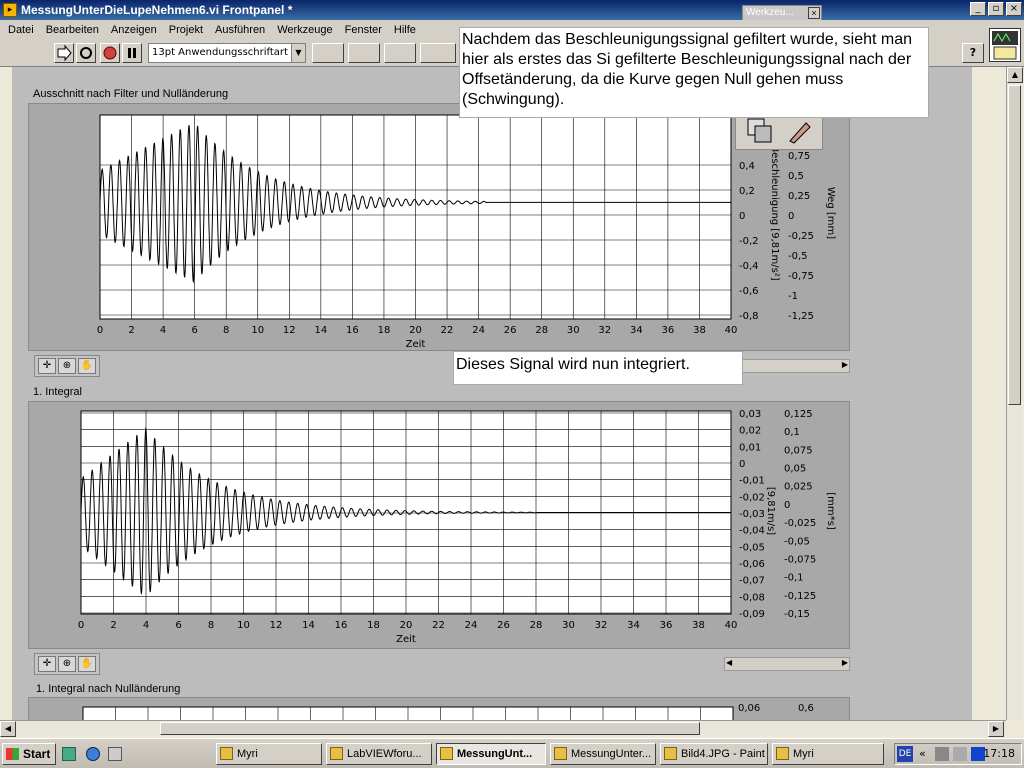 This screenshot has width=1024, height=768. What do you see at coordinates (770, 511) in the screenshot?
I see `y-axis-label: [9,81m/s]` at bounding box center [770, 511].